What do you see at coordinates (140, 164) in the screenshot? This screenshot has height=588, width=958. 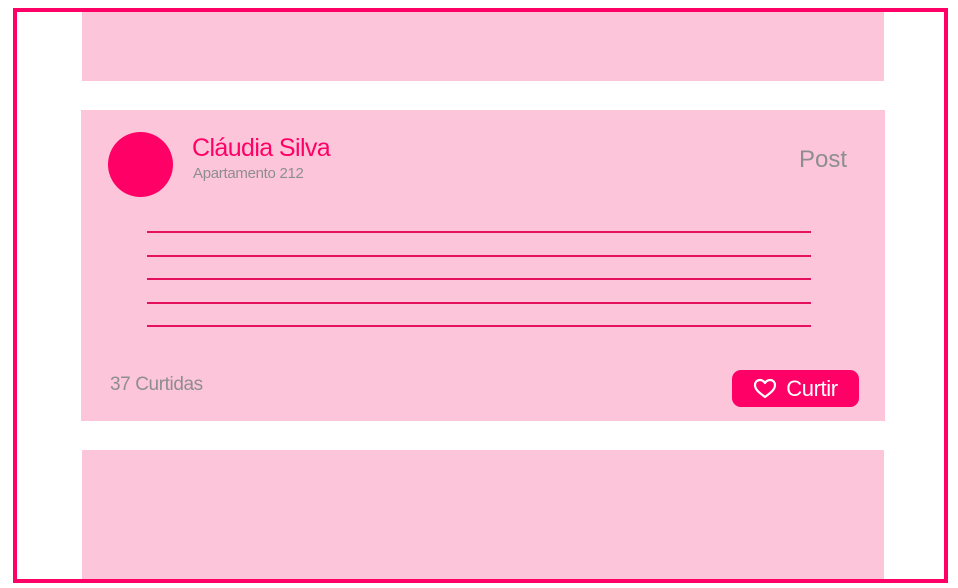 I see `avatar` at bounding box center [140, 164].